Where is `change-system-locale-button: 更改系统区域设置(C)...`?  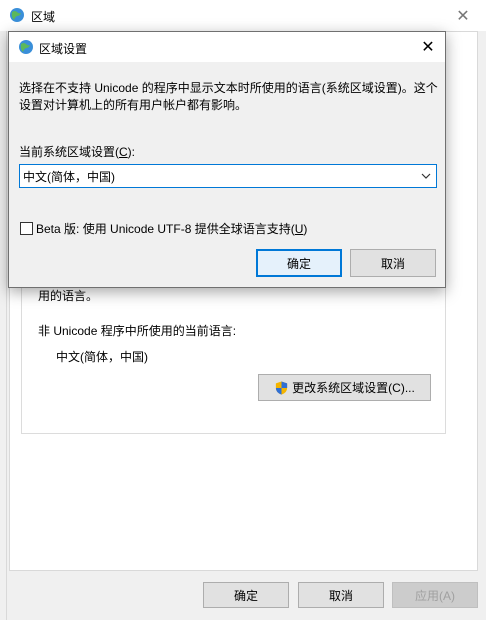 change-system-locale-button: 更改系统区域设置(C)... is located at coordinates (344, 387).